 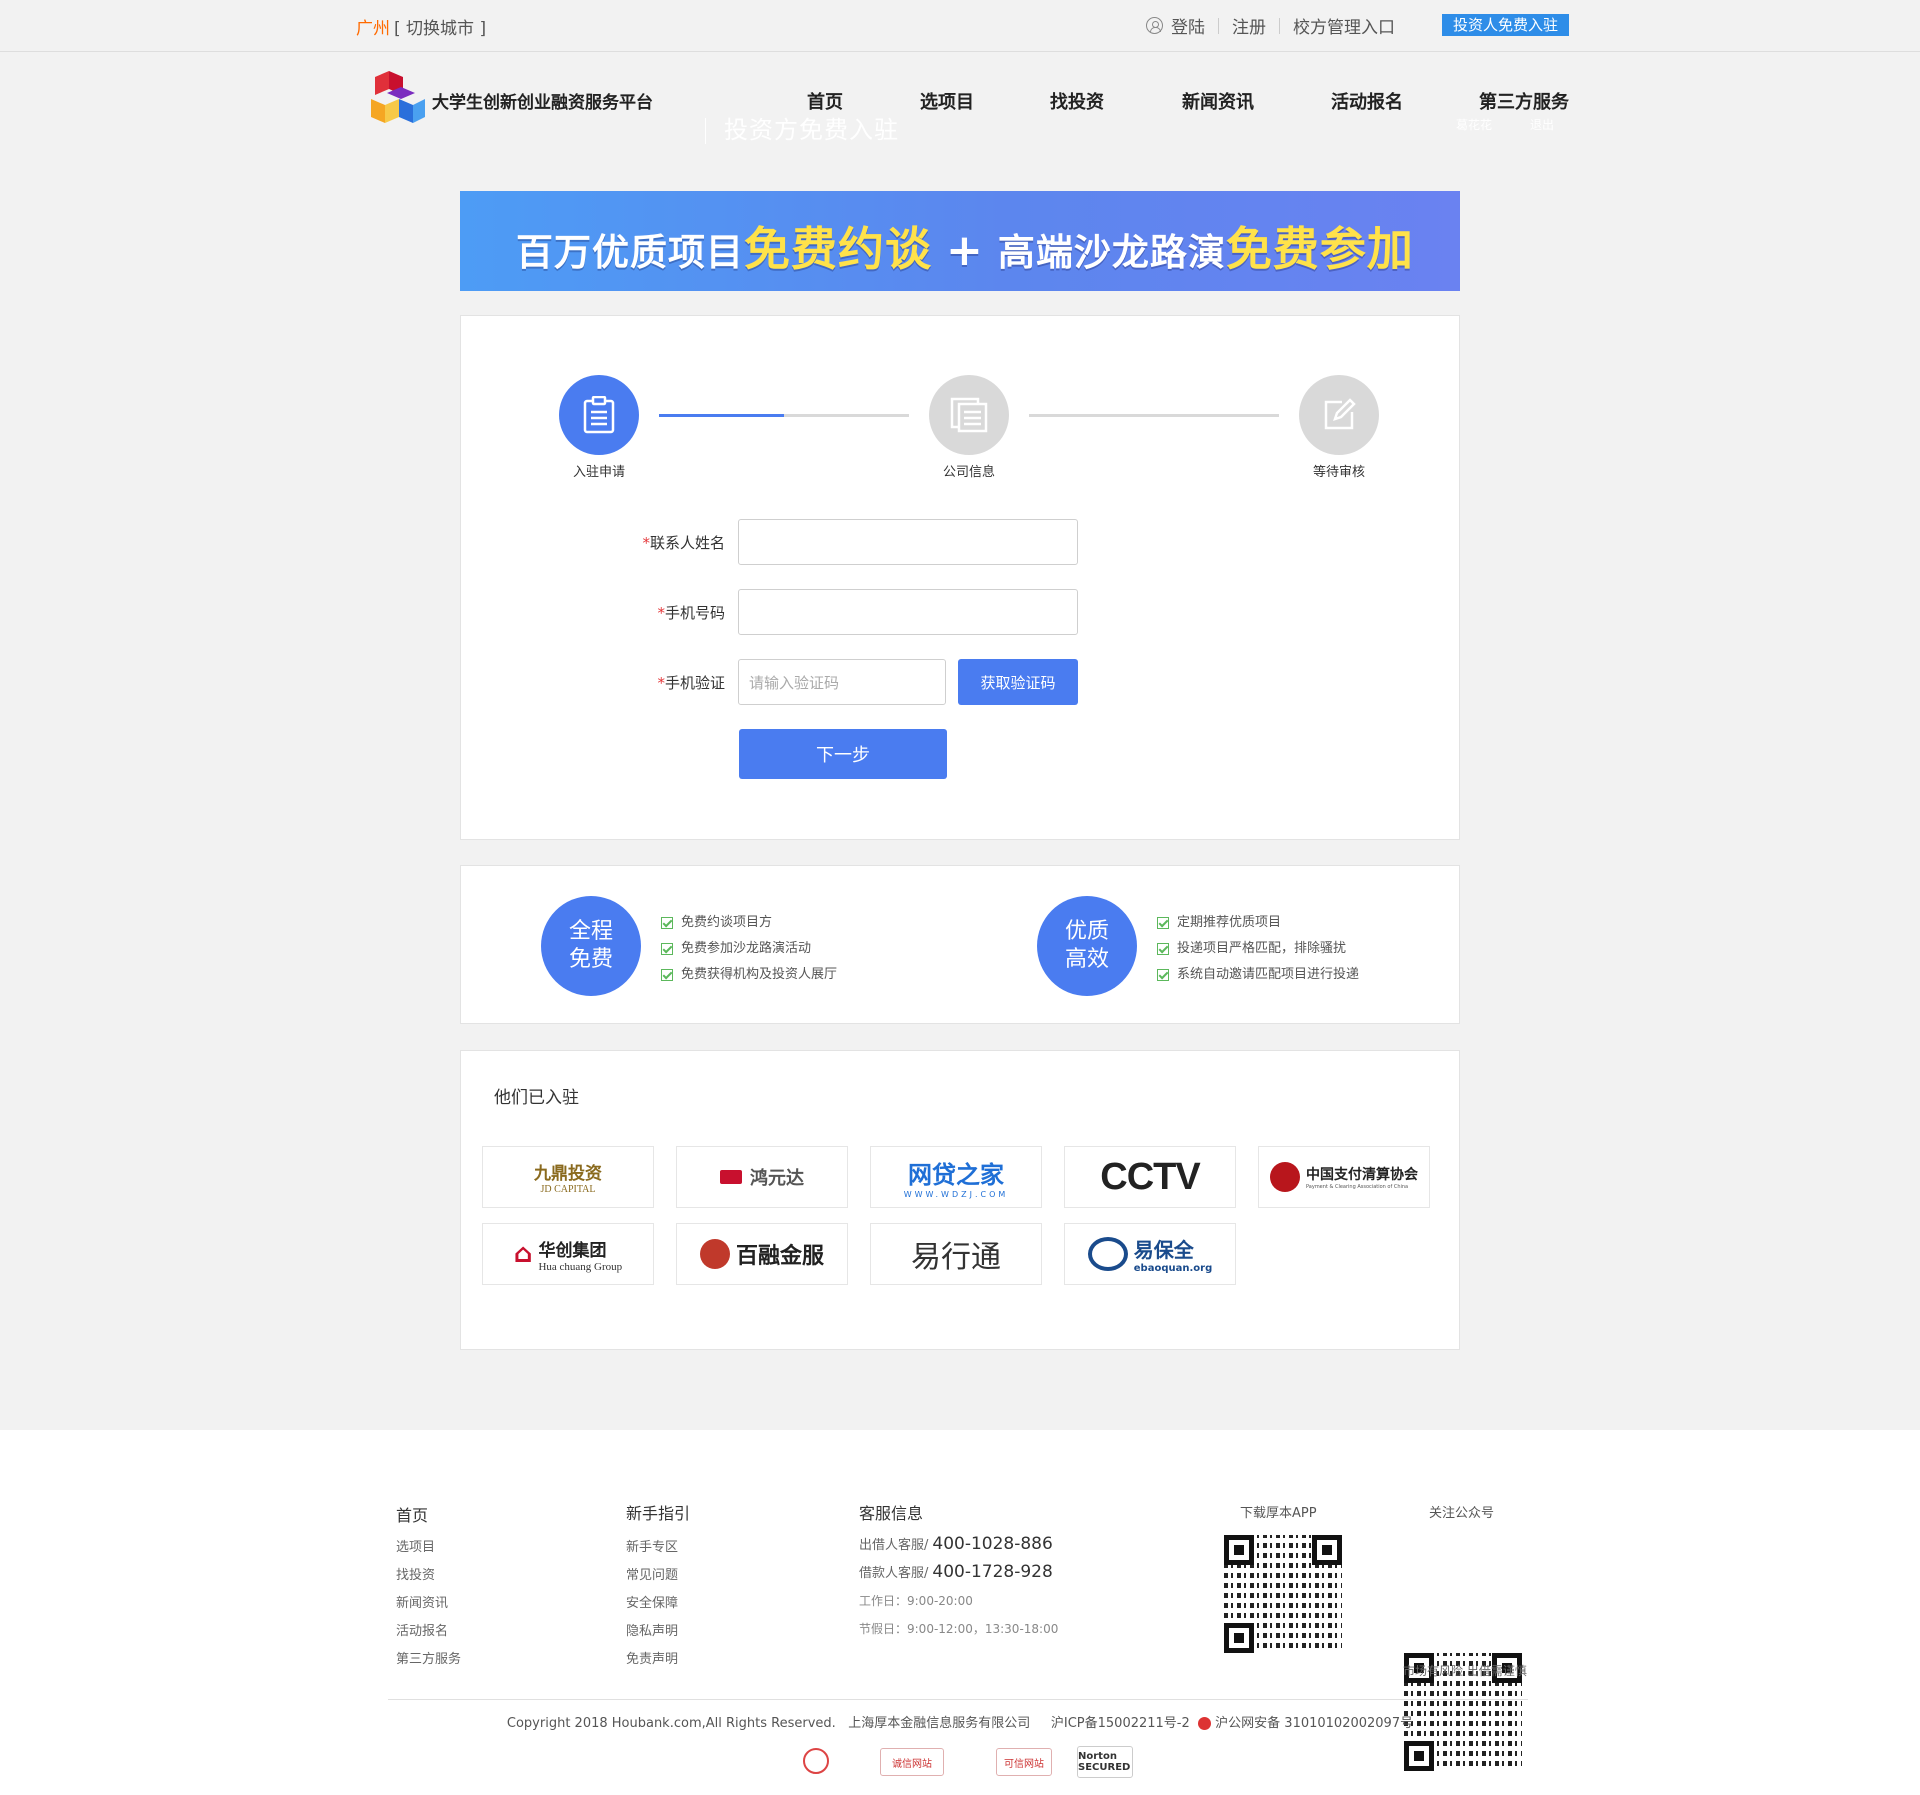 I want to click on partner-logo-yixingtong: 易行通, so click(x=956, y=1254).